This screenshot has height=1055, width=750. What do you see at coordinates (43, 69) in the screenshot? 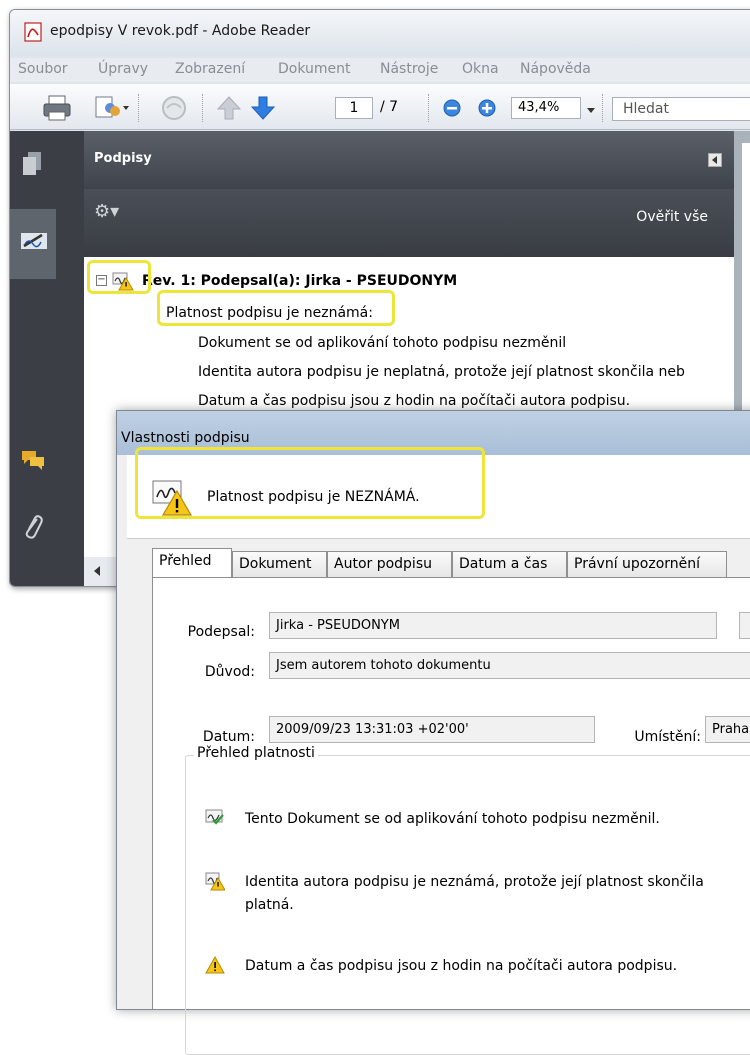
I see `menu-soubor: Soubor` at bounding box center [43, 69].